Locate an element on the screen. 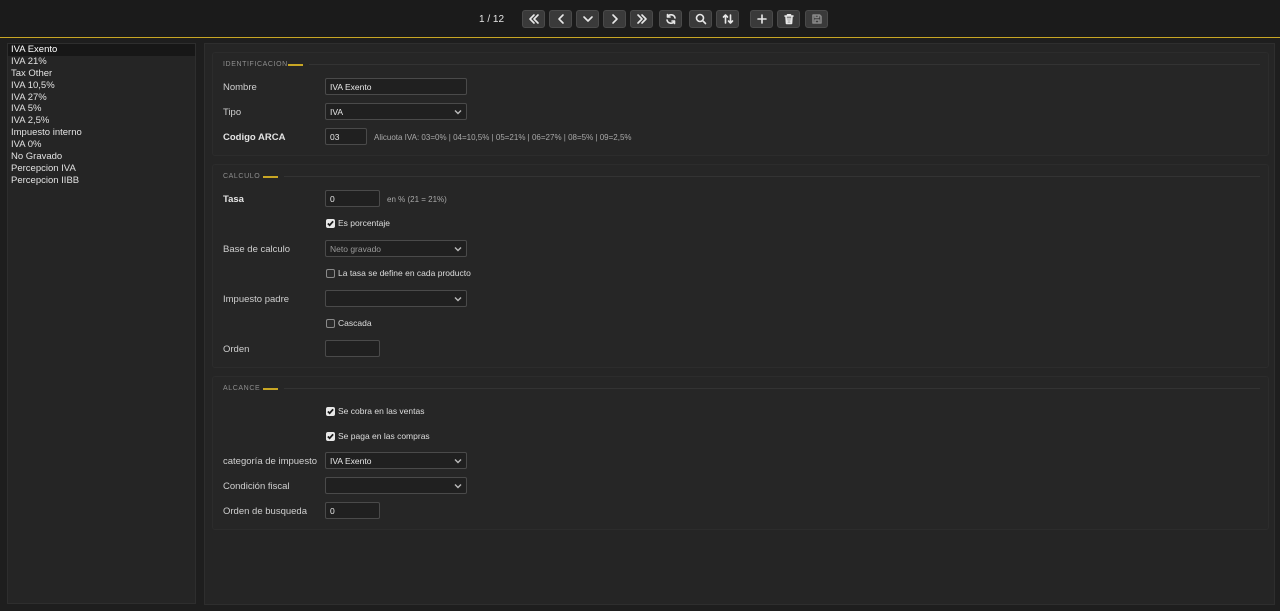 The width and height of the screenshot is (1280, 611). tipo-select-value: IVA is located at coordinates (337, 112).